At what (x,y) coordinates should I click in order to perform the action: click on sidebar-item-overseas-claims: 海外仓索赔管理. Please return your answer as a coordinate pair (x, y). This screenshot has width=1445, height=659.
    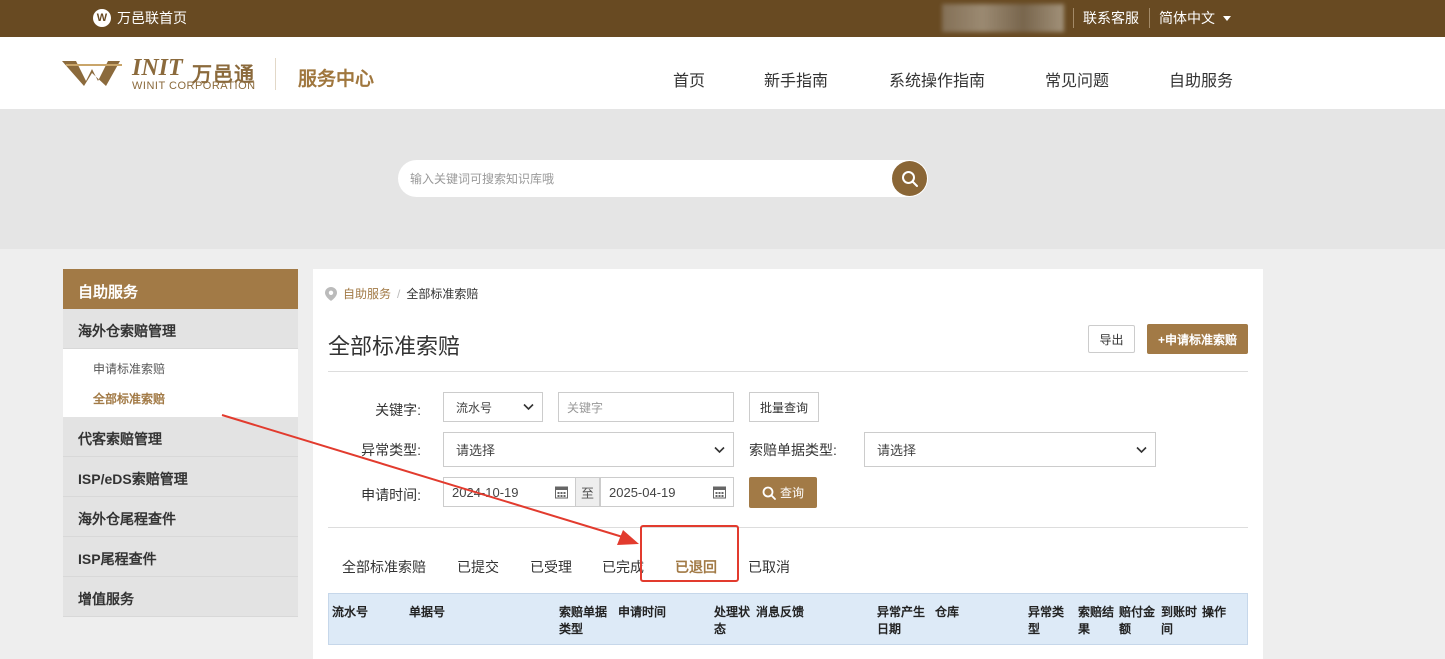
    Looking at the image, I should click on (180, 329).